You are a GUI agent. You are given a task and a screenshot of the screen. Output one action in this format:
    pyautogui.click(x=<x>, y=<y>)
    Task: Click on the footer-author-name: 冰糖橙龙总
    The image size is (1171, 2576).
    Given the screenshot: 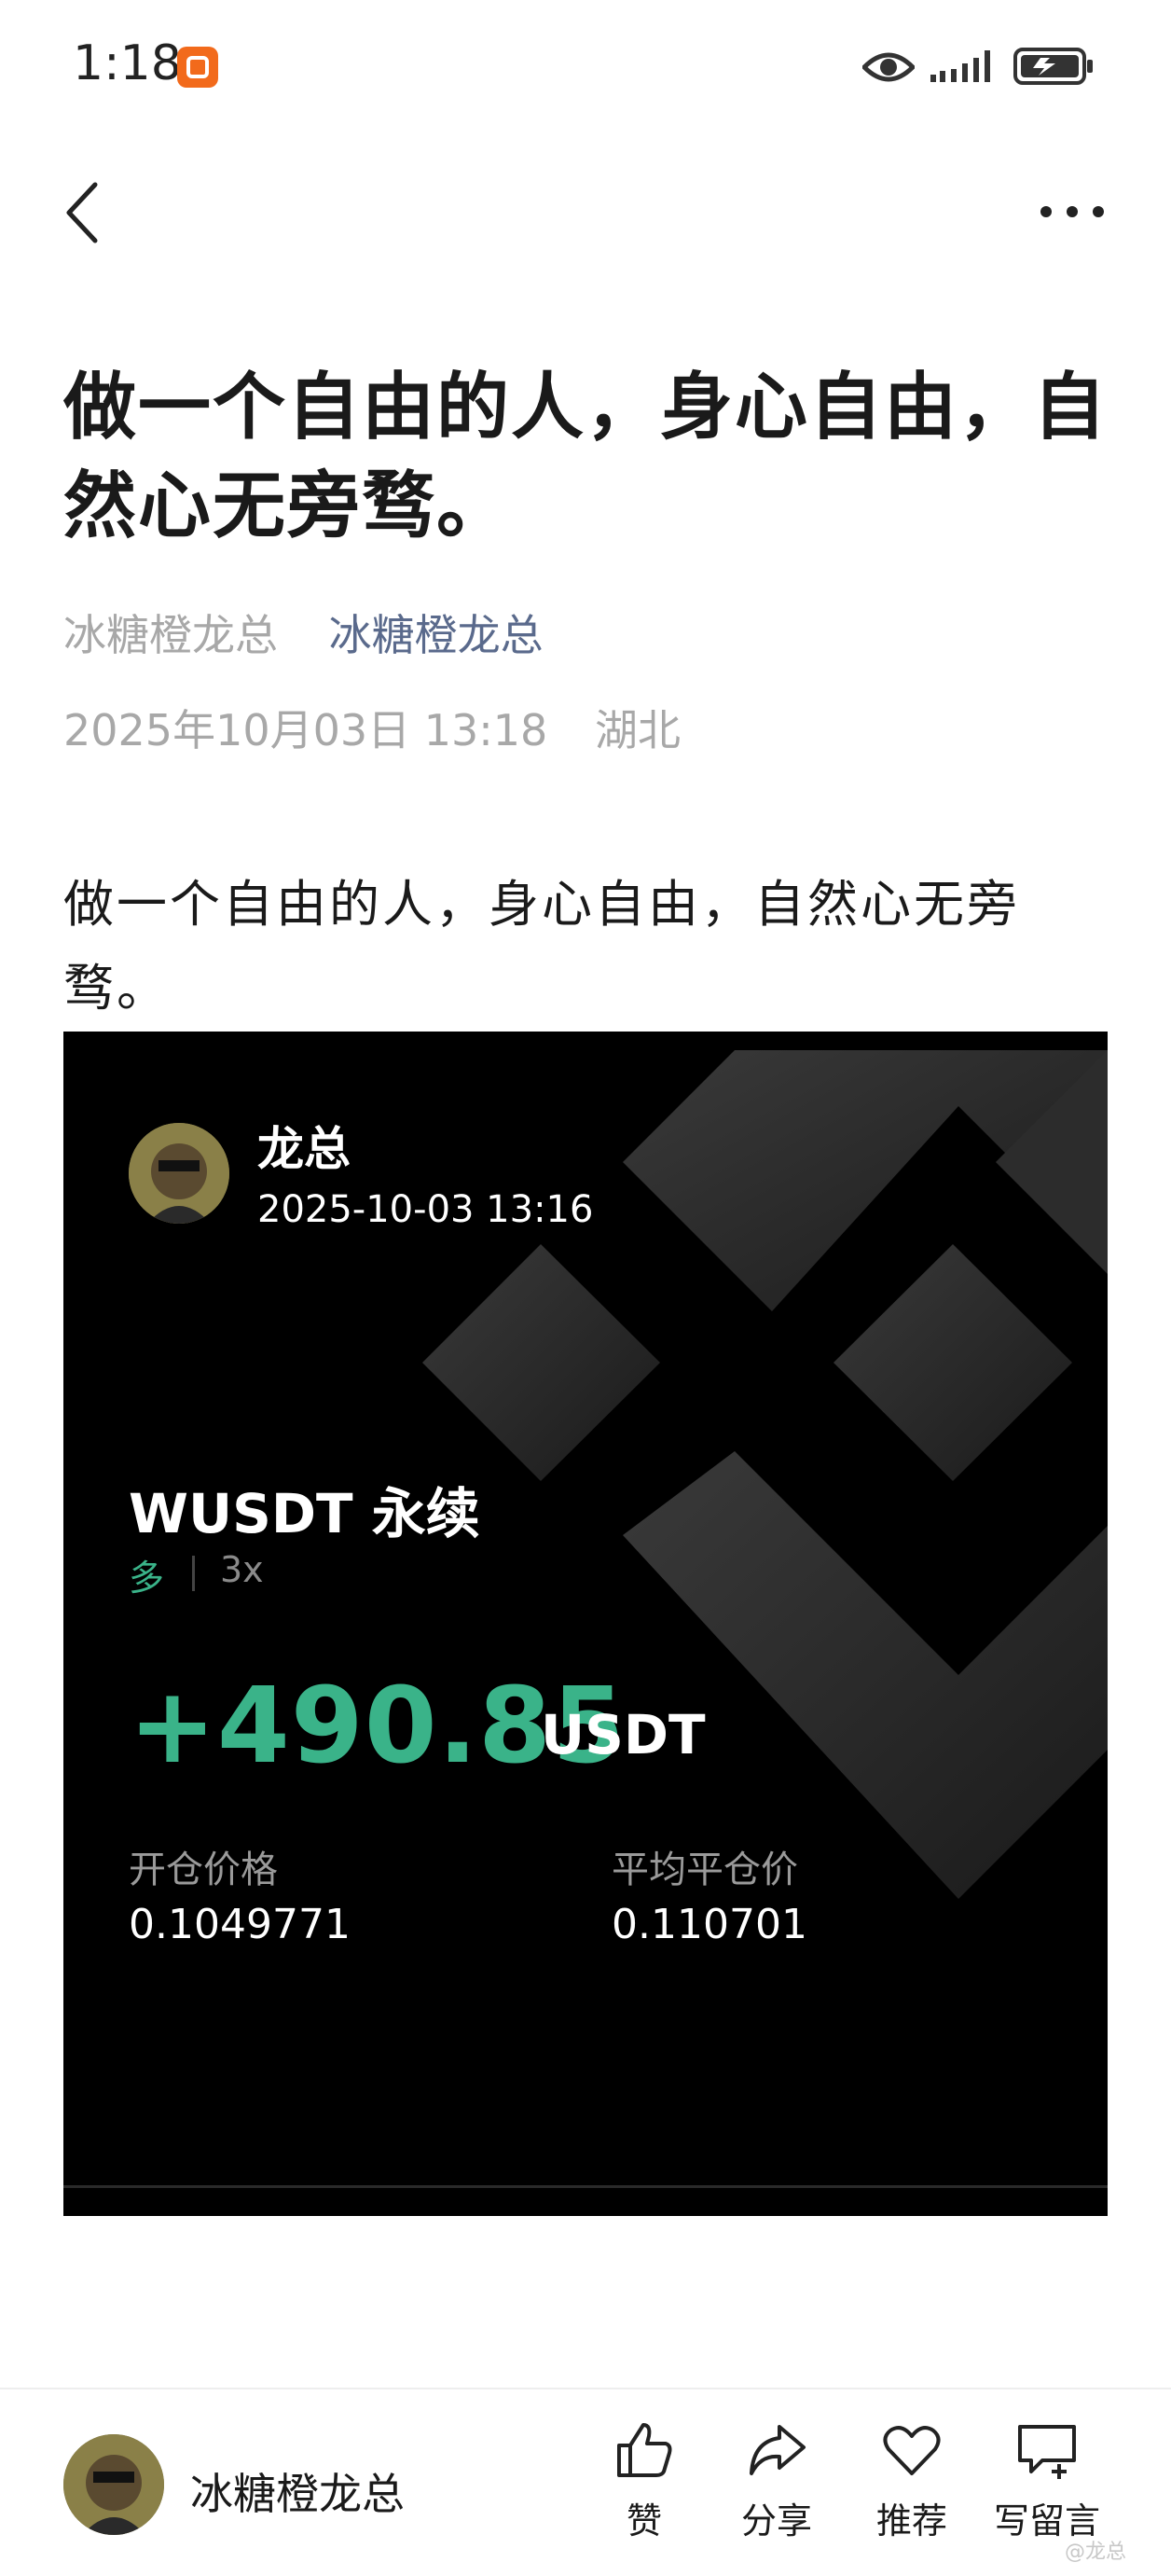 What is the action you would take?
    pyautogui.click(x=297, y=2491)
    